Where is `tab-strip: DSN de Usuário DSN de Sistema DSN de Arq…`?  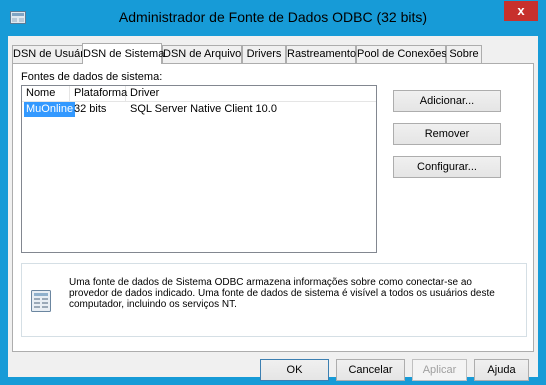
tab-strip: DSN de Usuário DSN de Sistema DSN de Arq… is located at coordinates (273, 53).